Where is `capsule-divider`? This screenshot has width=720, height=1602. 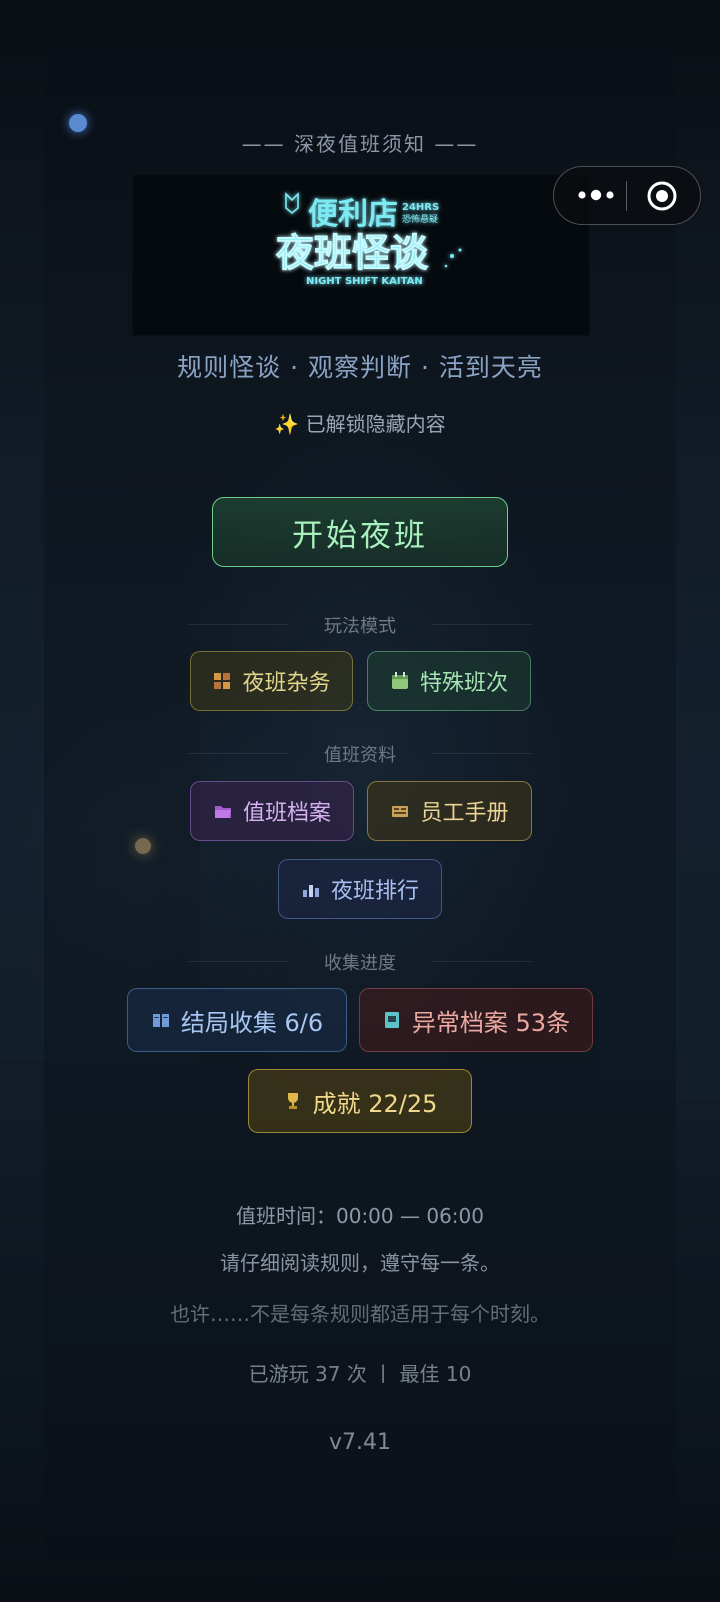 capsule-divider is located at coordinates (626, 196).